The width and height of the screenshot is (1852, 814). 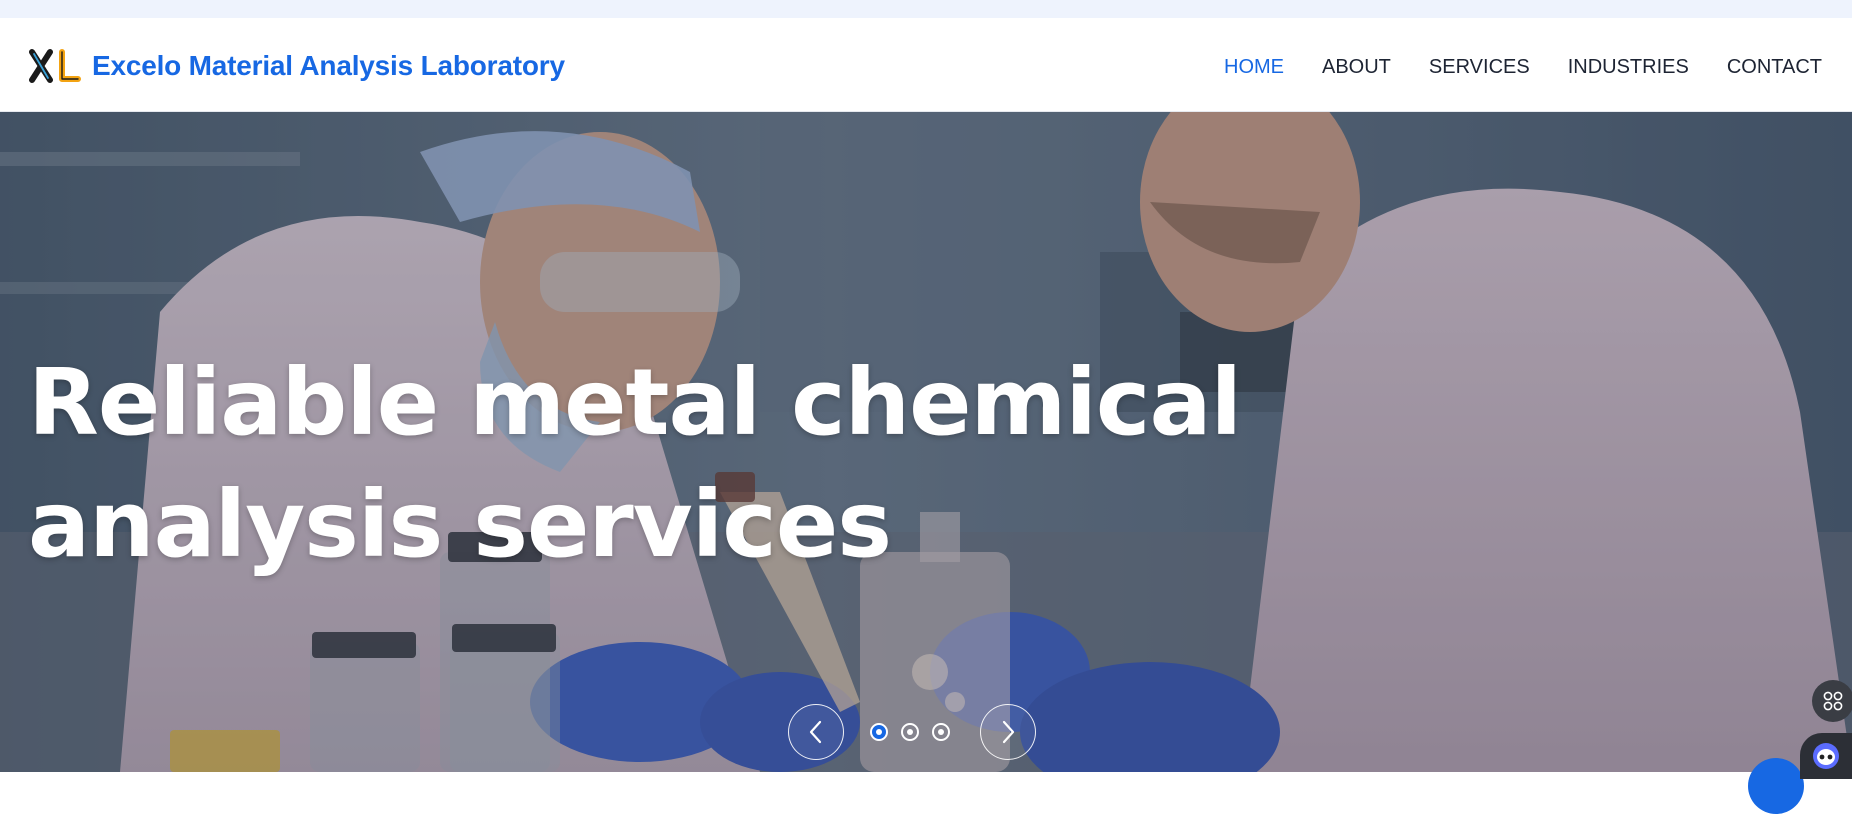 I want to click on slider-dots, so click(x=910, y=732).